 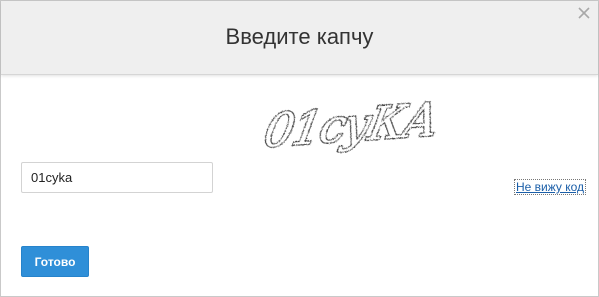 What do you see at coordinates (584, 13) in the screenshot?
I see `close-icon` at bounding box center [584, 13].